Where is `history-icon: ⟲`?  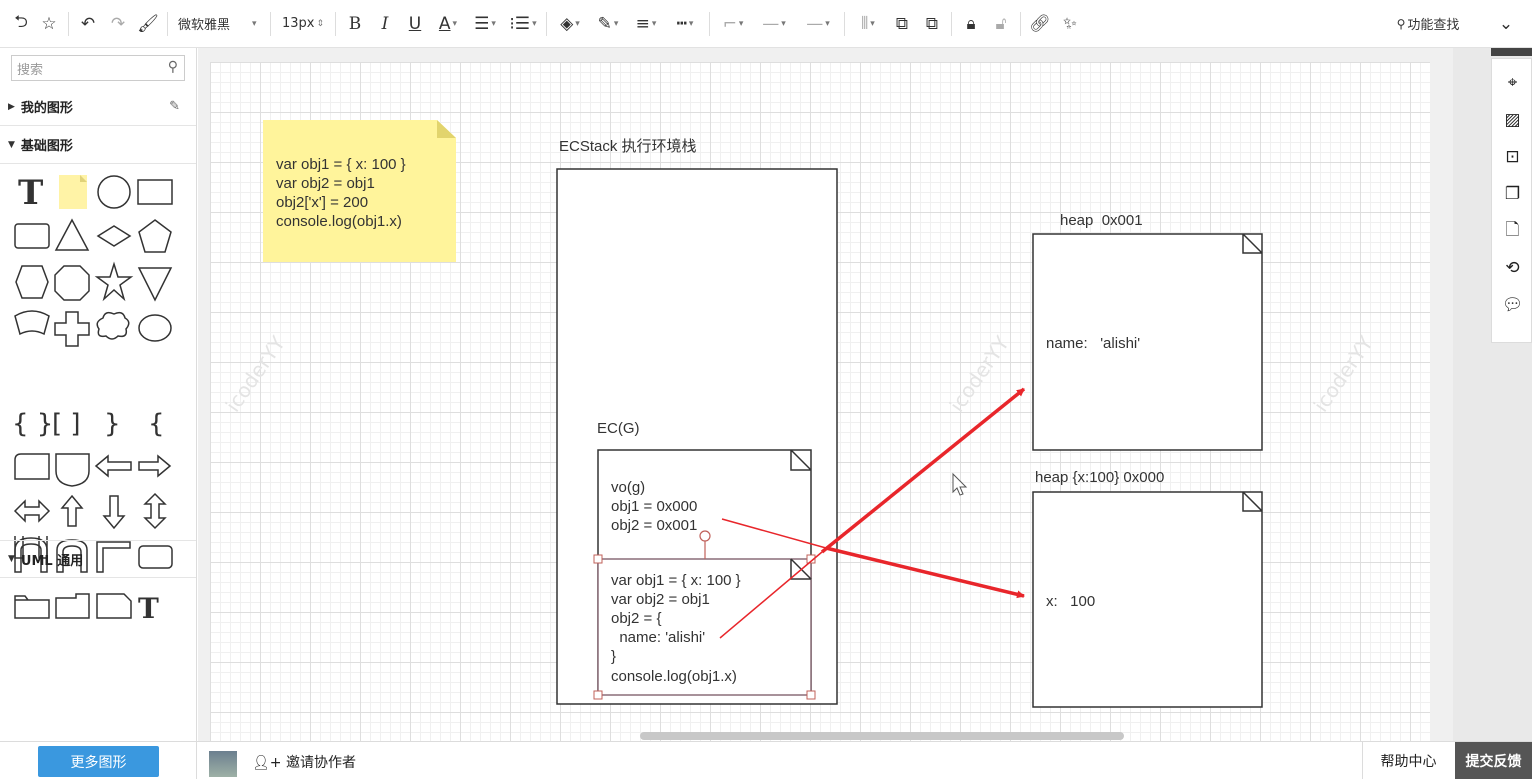
history-icon: ⟲ is located at coordinates (1512, 268).